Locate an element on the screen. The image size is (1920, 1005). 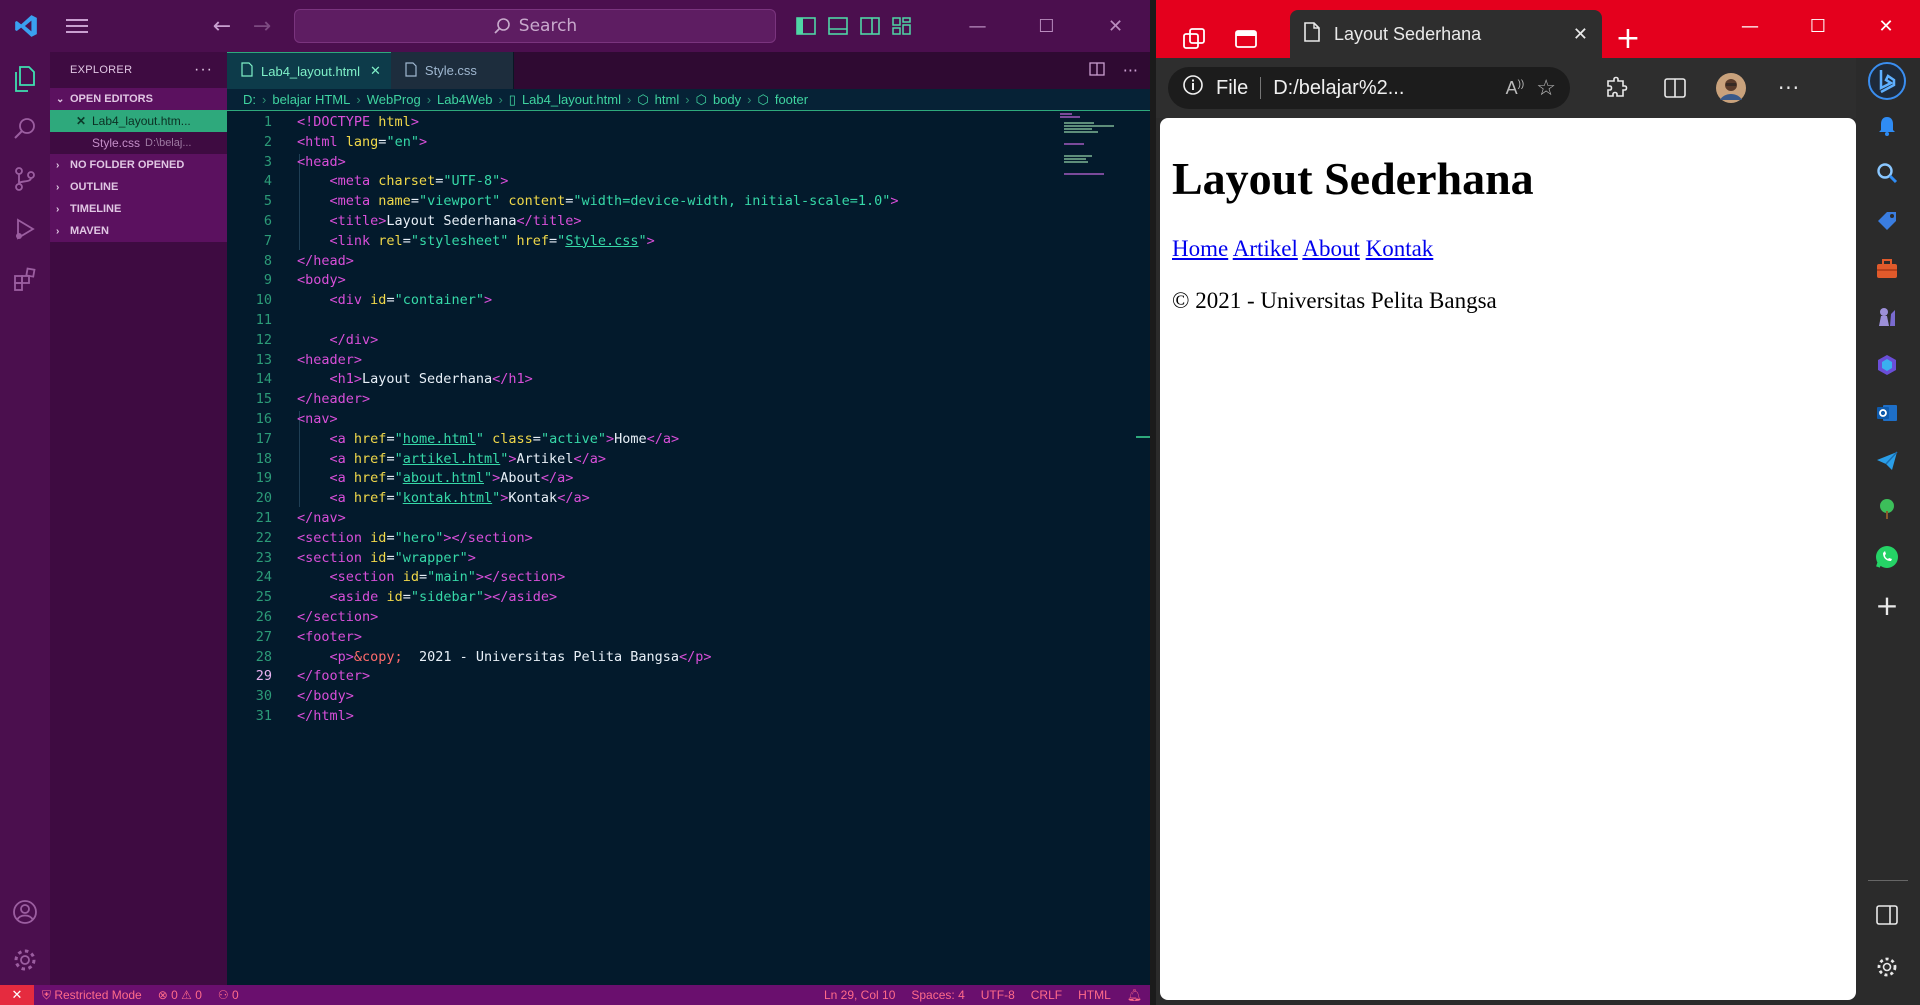
outlook-icon is located at coordinates (1887, 413).